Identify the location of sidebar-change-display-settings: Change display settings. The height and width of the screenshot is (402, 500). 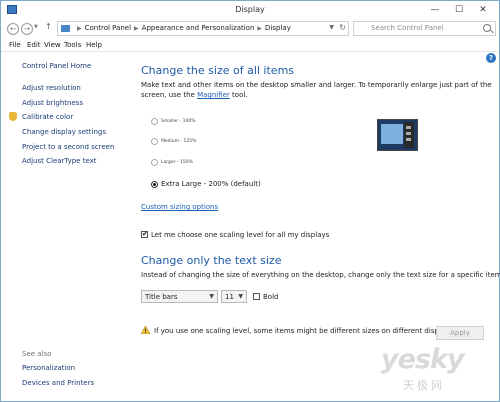
(64, 132).